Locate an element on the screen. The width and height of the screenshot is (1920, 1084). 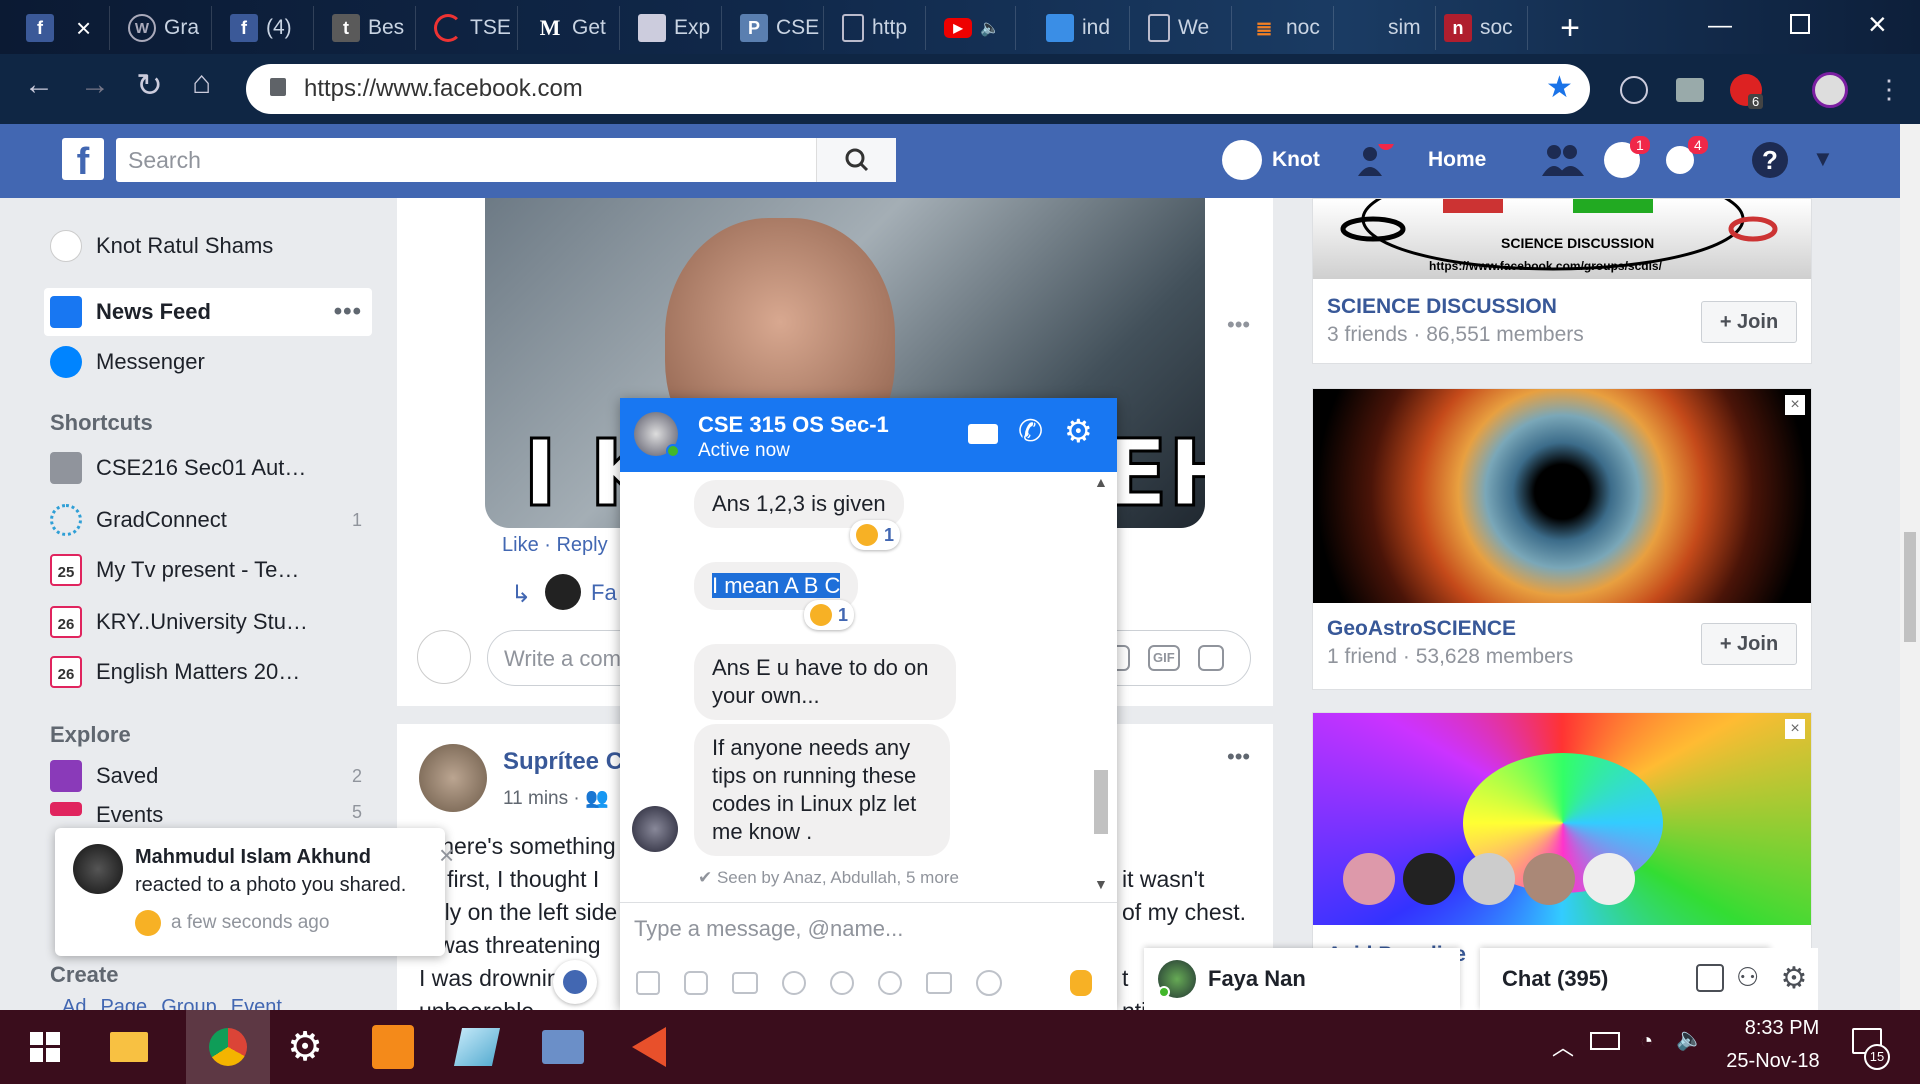
post-time: 11 mins · 👥 is located at coordinates (556, 798).